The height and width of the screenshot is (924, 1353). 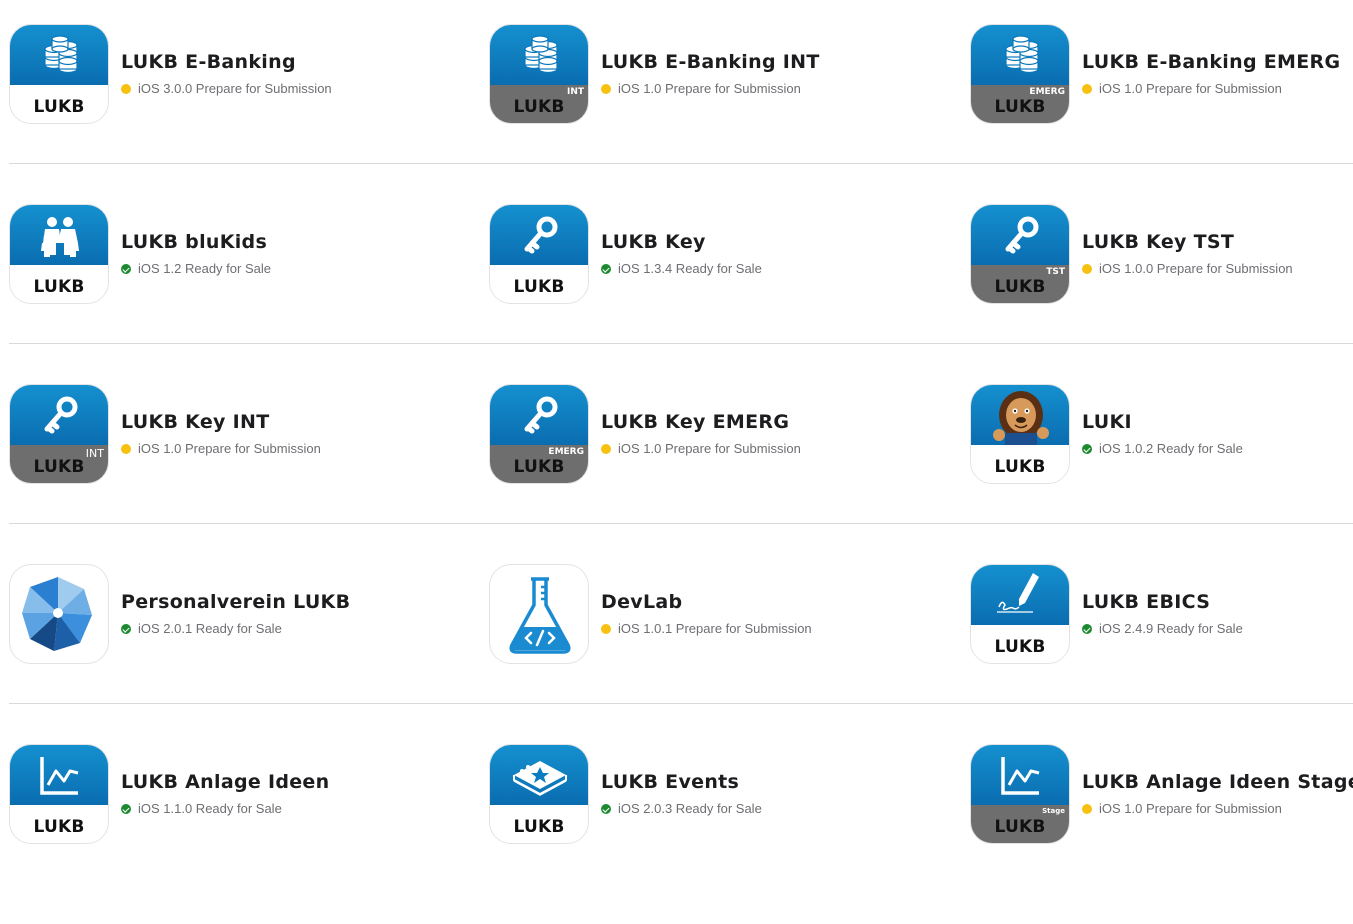 I want to click on status-text: iOS 1.3.4 Ready for Sale, so click(x=690, y=268).